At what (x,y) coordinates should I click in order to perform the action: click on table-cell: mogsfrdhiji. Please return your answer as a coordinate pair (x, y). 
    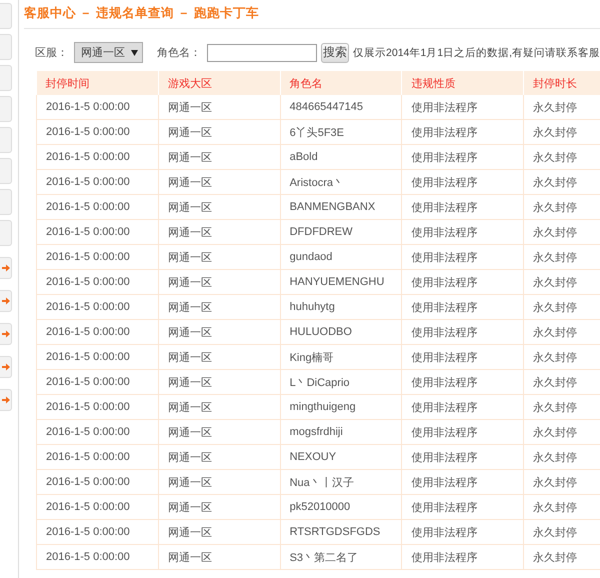
    Looking at the image, I should click on (341, 432).